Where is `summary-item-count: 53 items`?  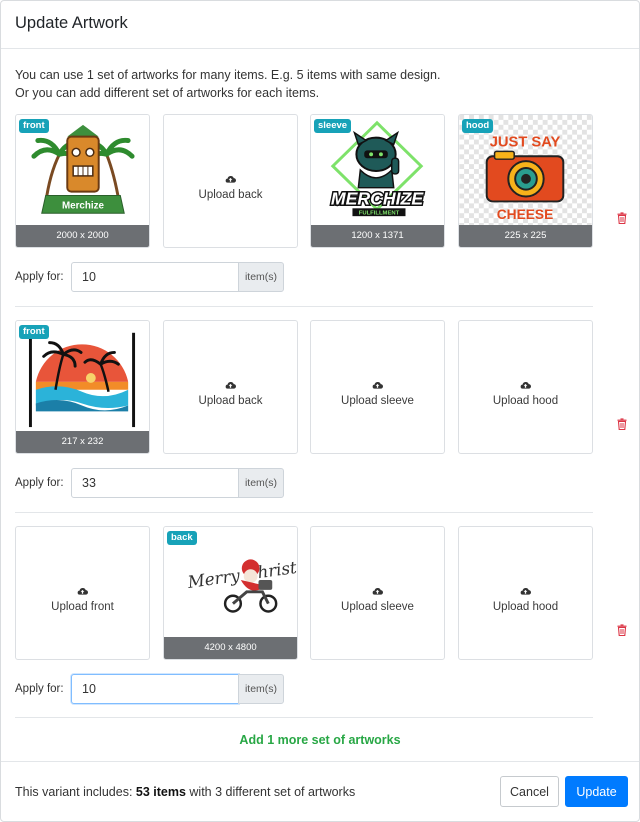
summary-item-count: 53 items is located at coordinates (160, 792).